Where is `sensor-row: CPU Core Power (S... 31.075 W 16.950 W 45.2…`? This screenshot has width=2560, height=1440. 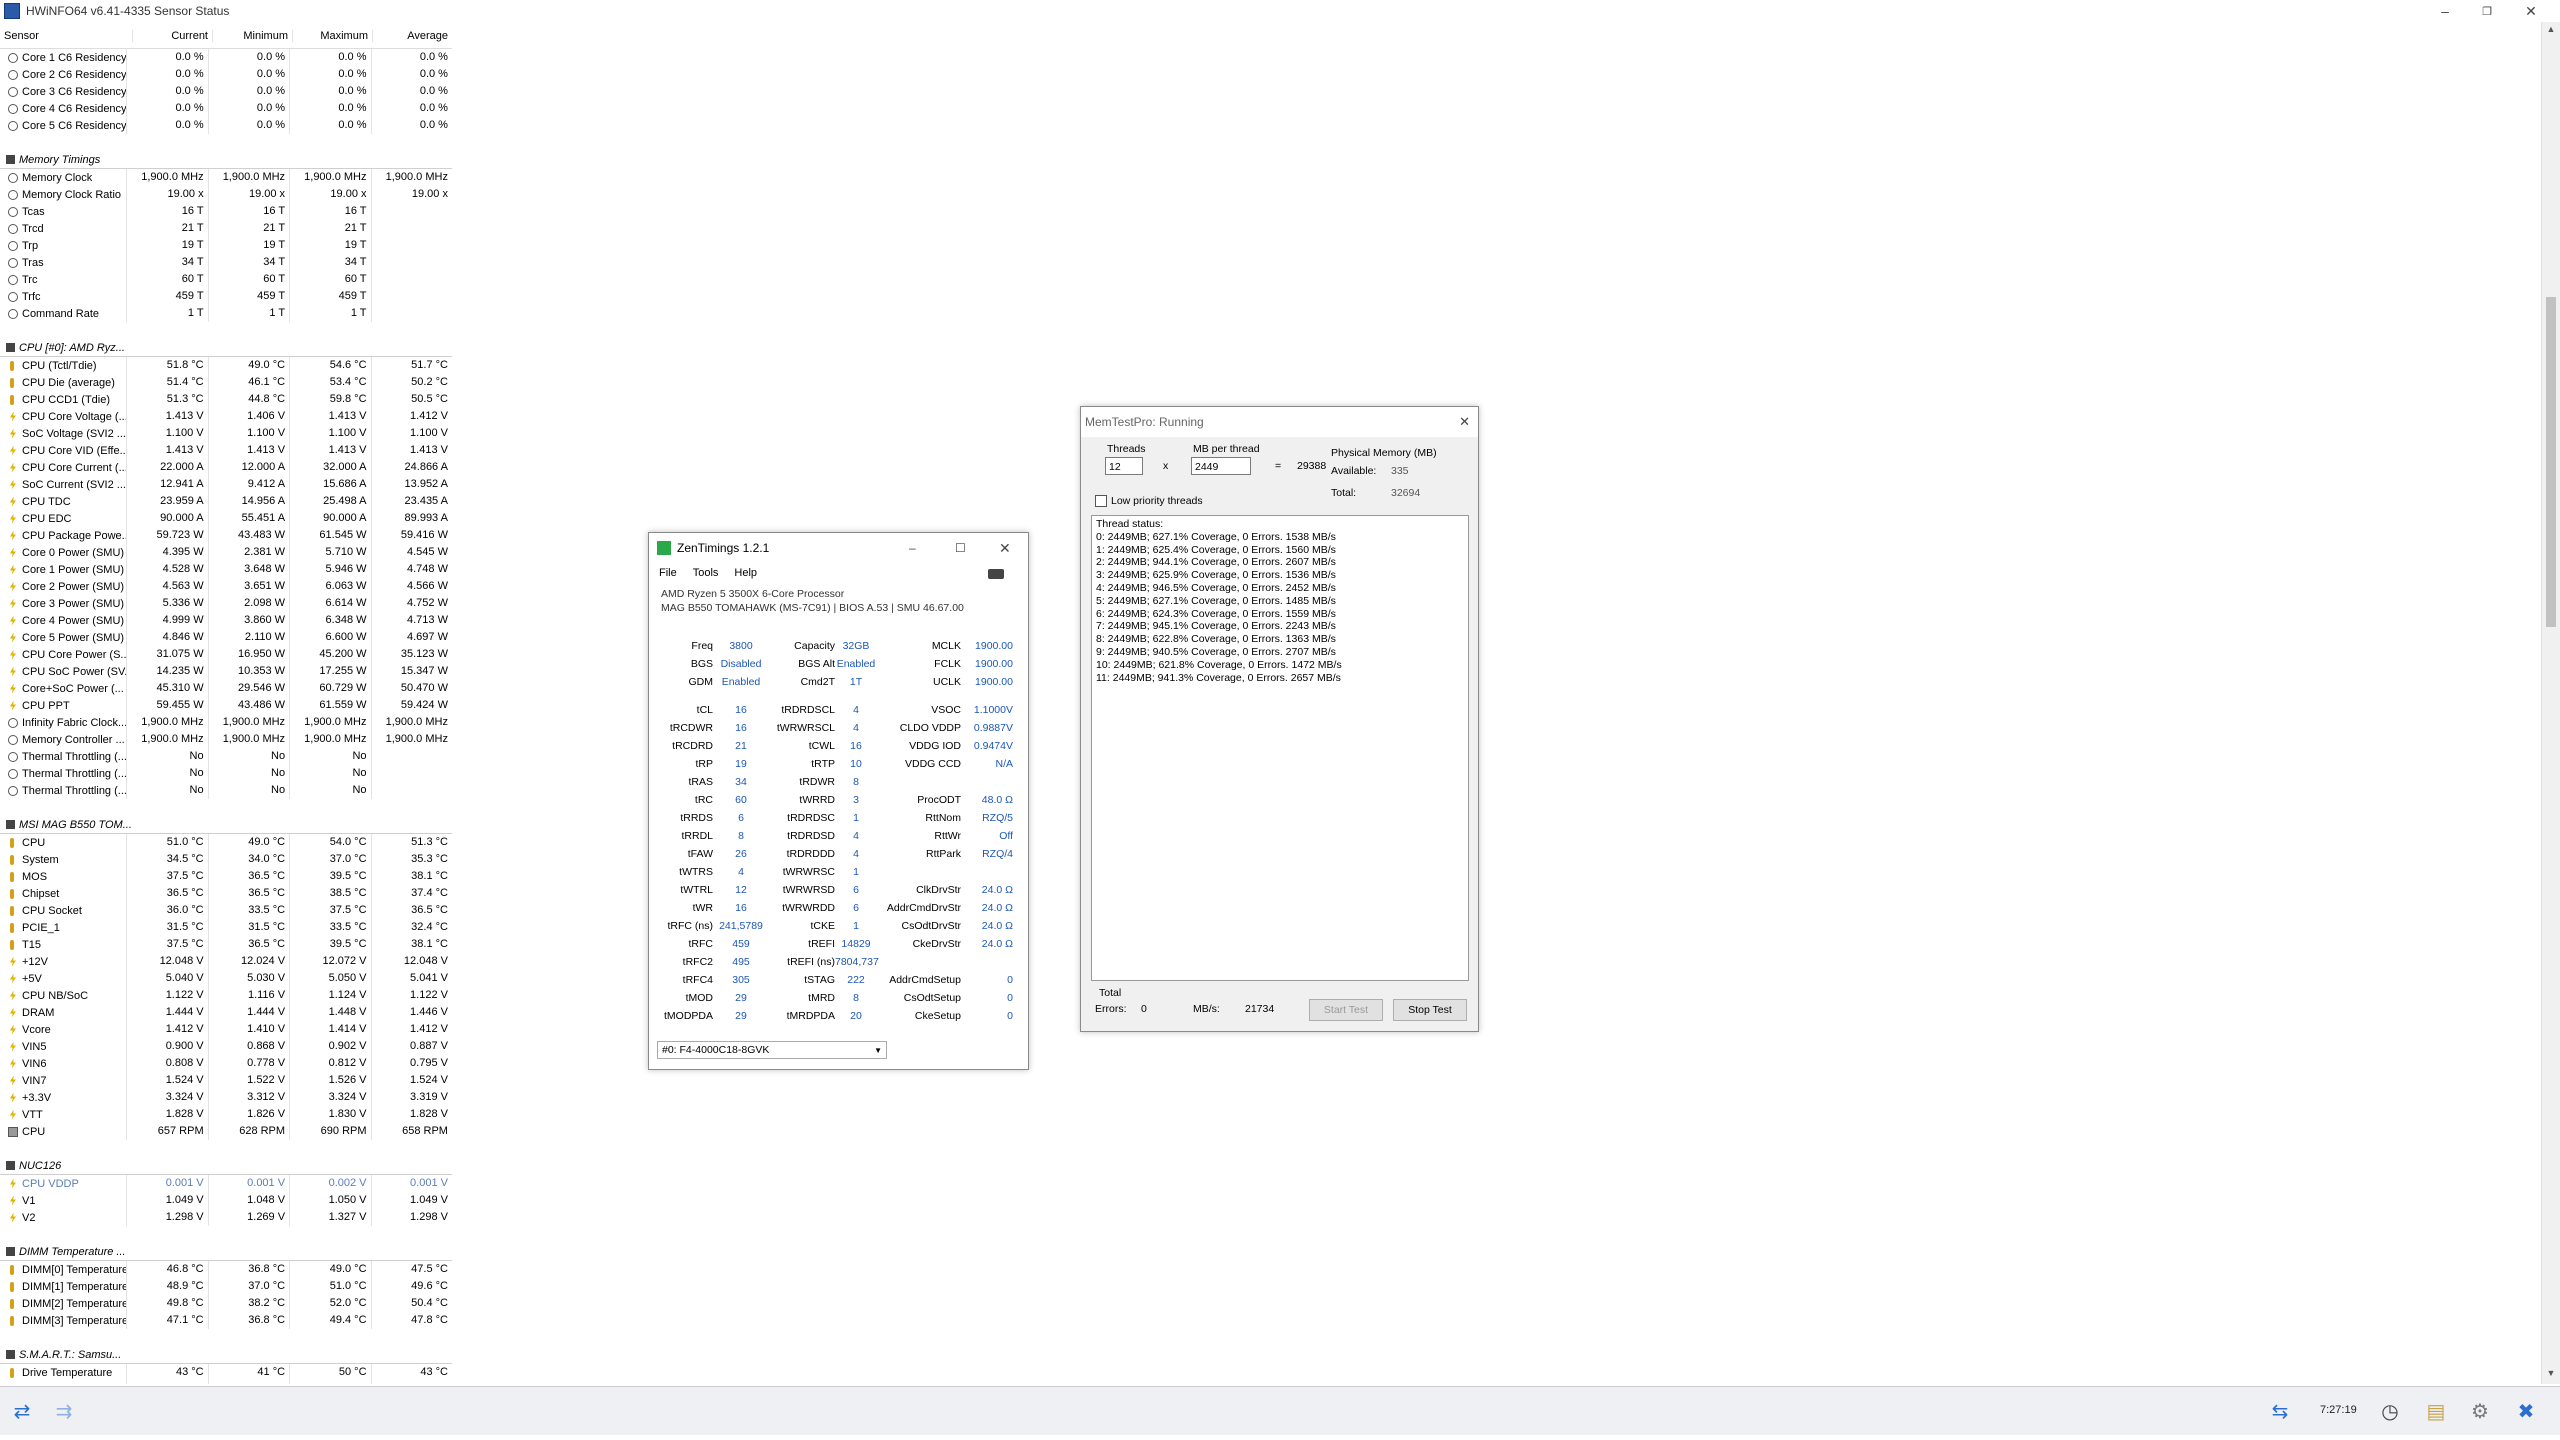 sensor-row: CPU Core Power (S... 31.075 W 16.950 W 45.2… is located at coordinates (226, 654).